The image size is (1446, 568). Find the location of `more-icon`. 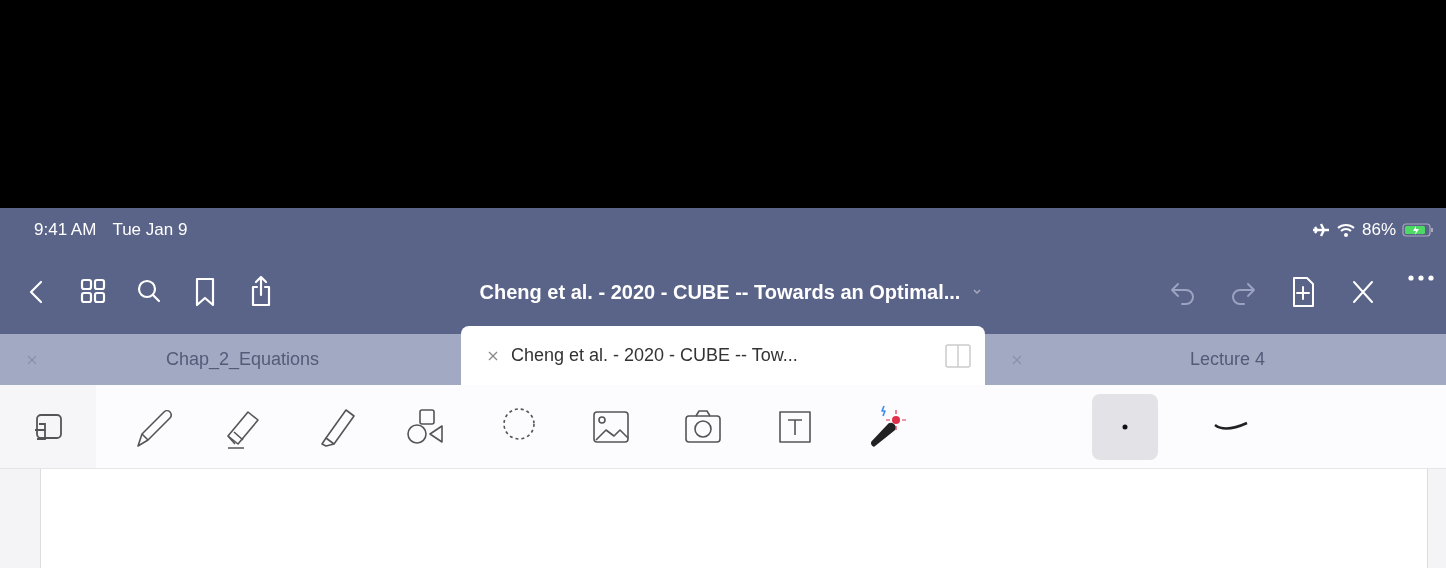

more-icon is located at coordinates (1421, 278).